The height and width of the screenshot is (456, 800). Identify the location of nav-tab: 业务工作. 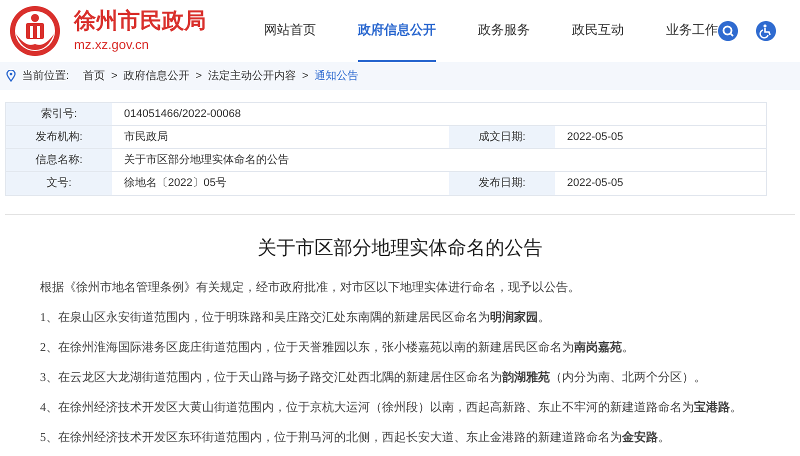
(692, 31).